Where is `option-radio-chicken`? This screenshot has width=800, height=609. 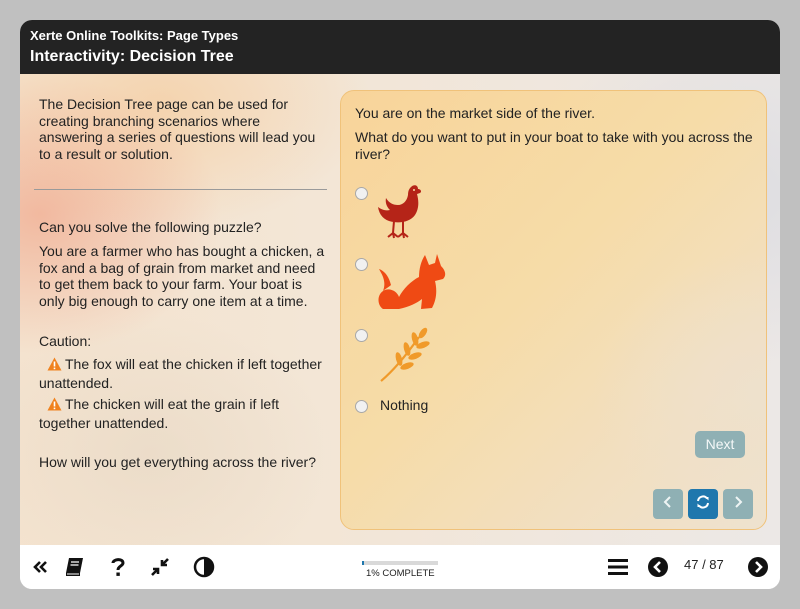
option-radio-chicken is located at coordinates (361, 193).